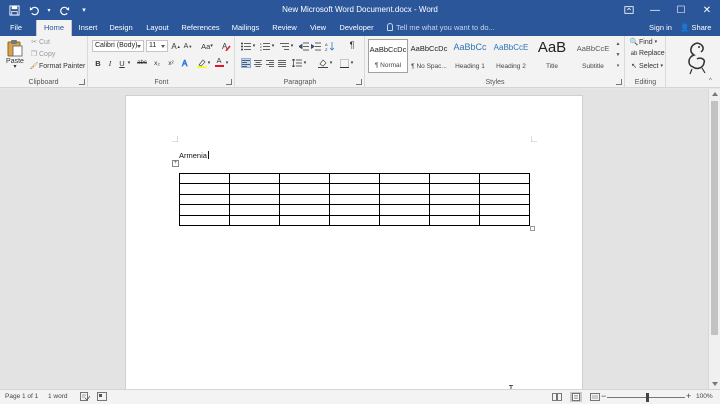  What do you see at coordinates (15, 56) in the screenshot?
I see `paste-button: Paste ▾` at bounding box center [15, 56].